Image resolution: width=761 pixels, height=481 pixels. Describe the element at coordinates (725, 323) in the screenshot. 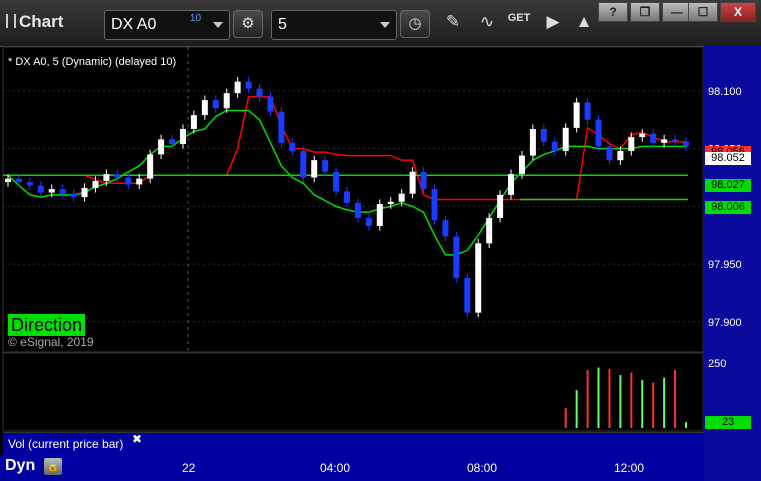

I see `y-tick-label: 97.900` at that location.